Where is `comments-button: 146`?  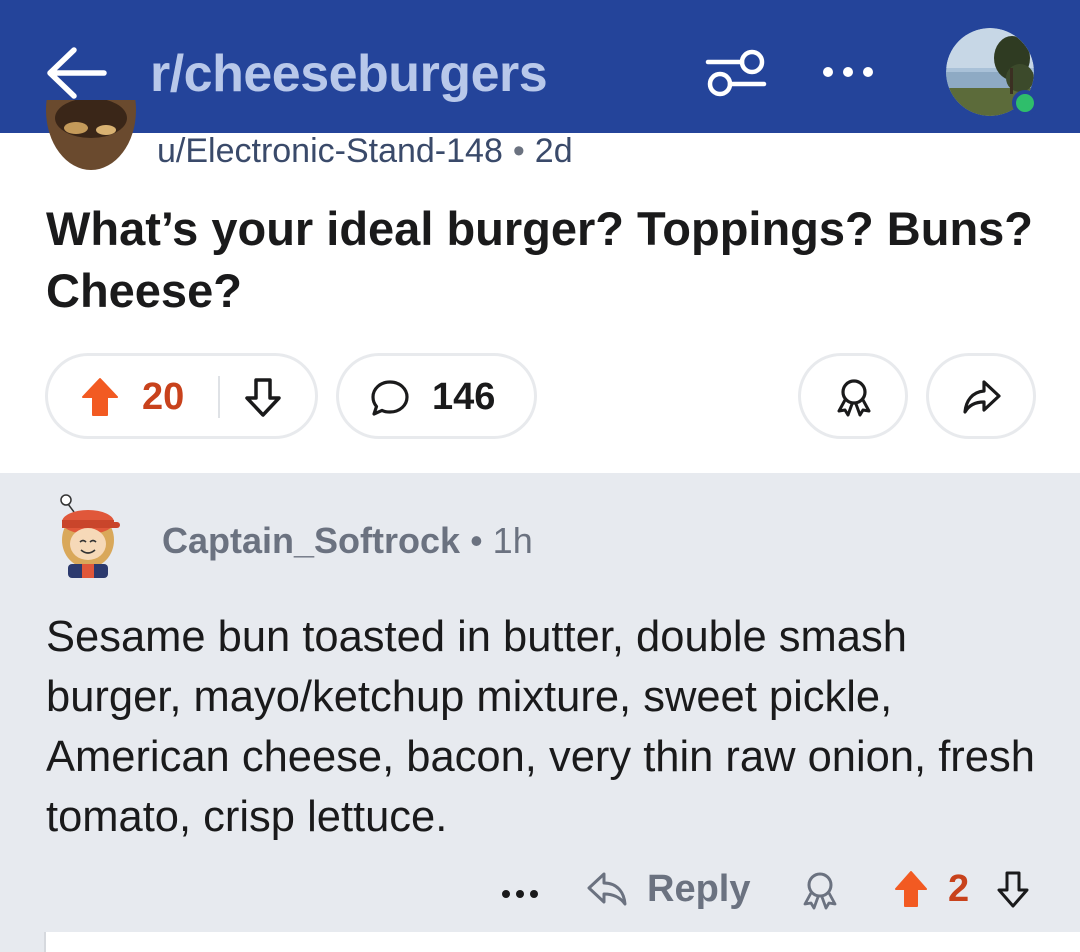 comments-button: 146 is located at coordinates (436, 396).